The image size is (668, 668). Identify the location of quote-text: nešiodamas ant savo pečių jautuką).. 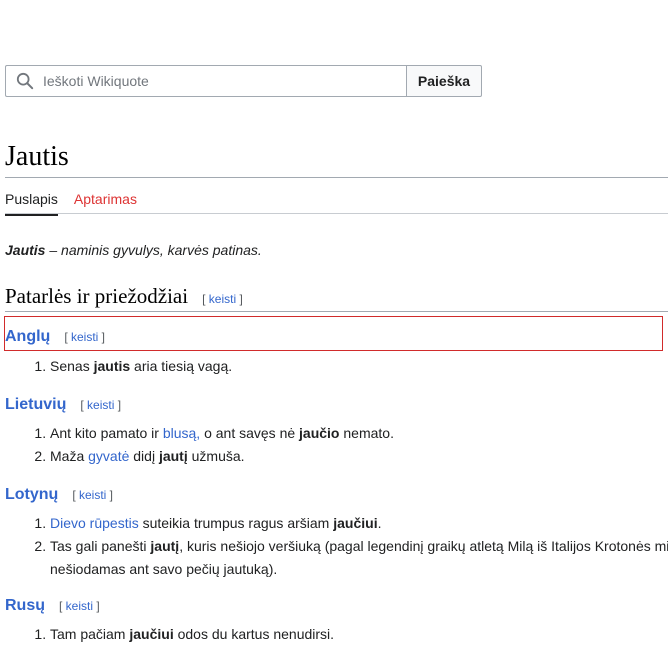
(164, 569).